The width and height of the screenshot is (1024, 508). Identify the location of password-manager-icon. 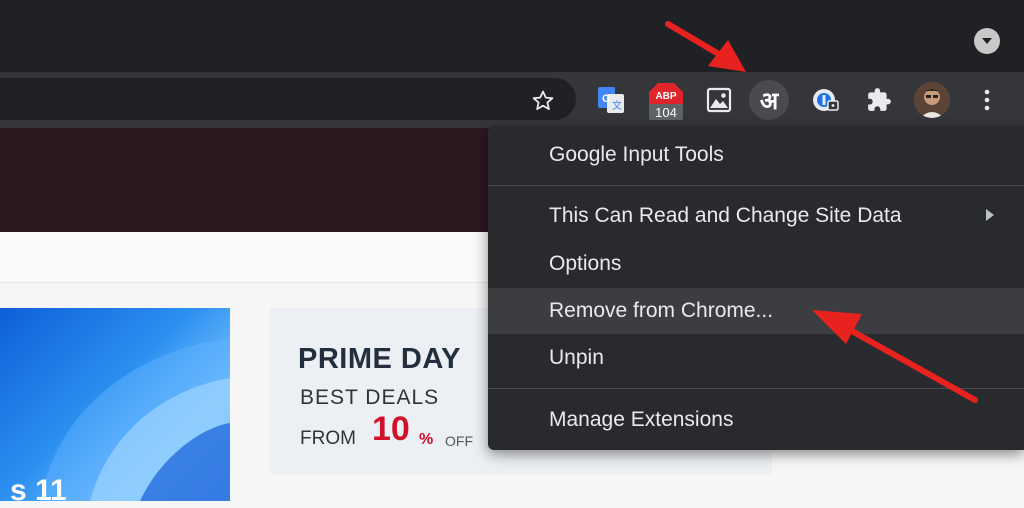
(825, 100).